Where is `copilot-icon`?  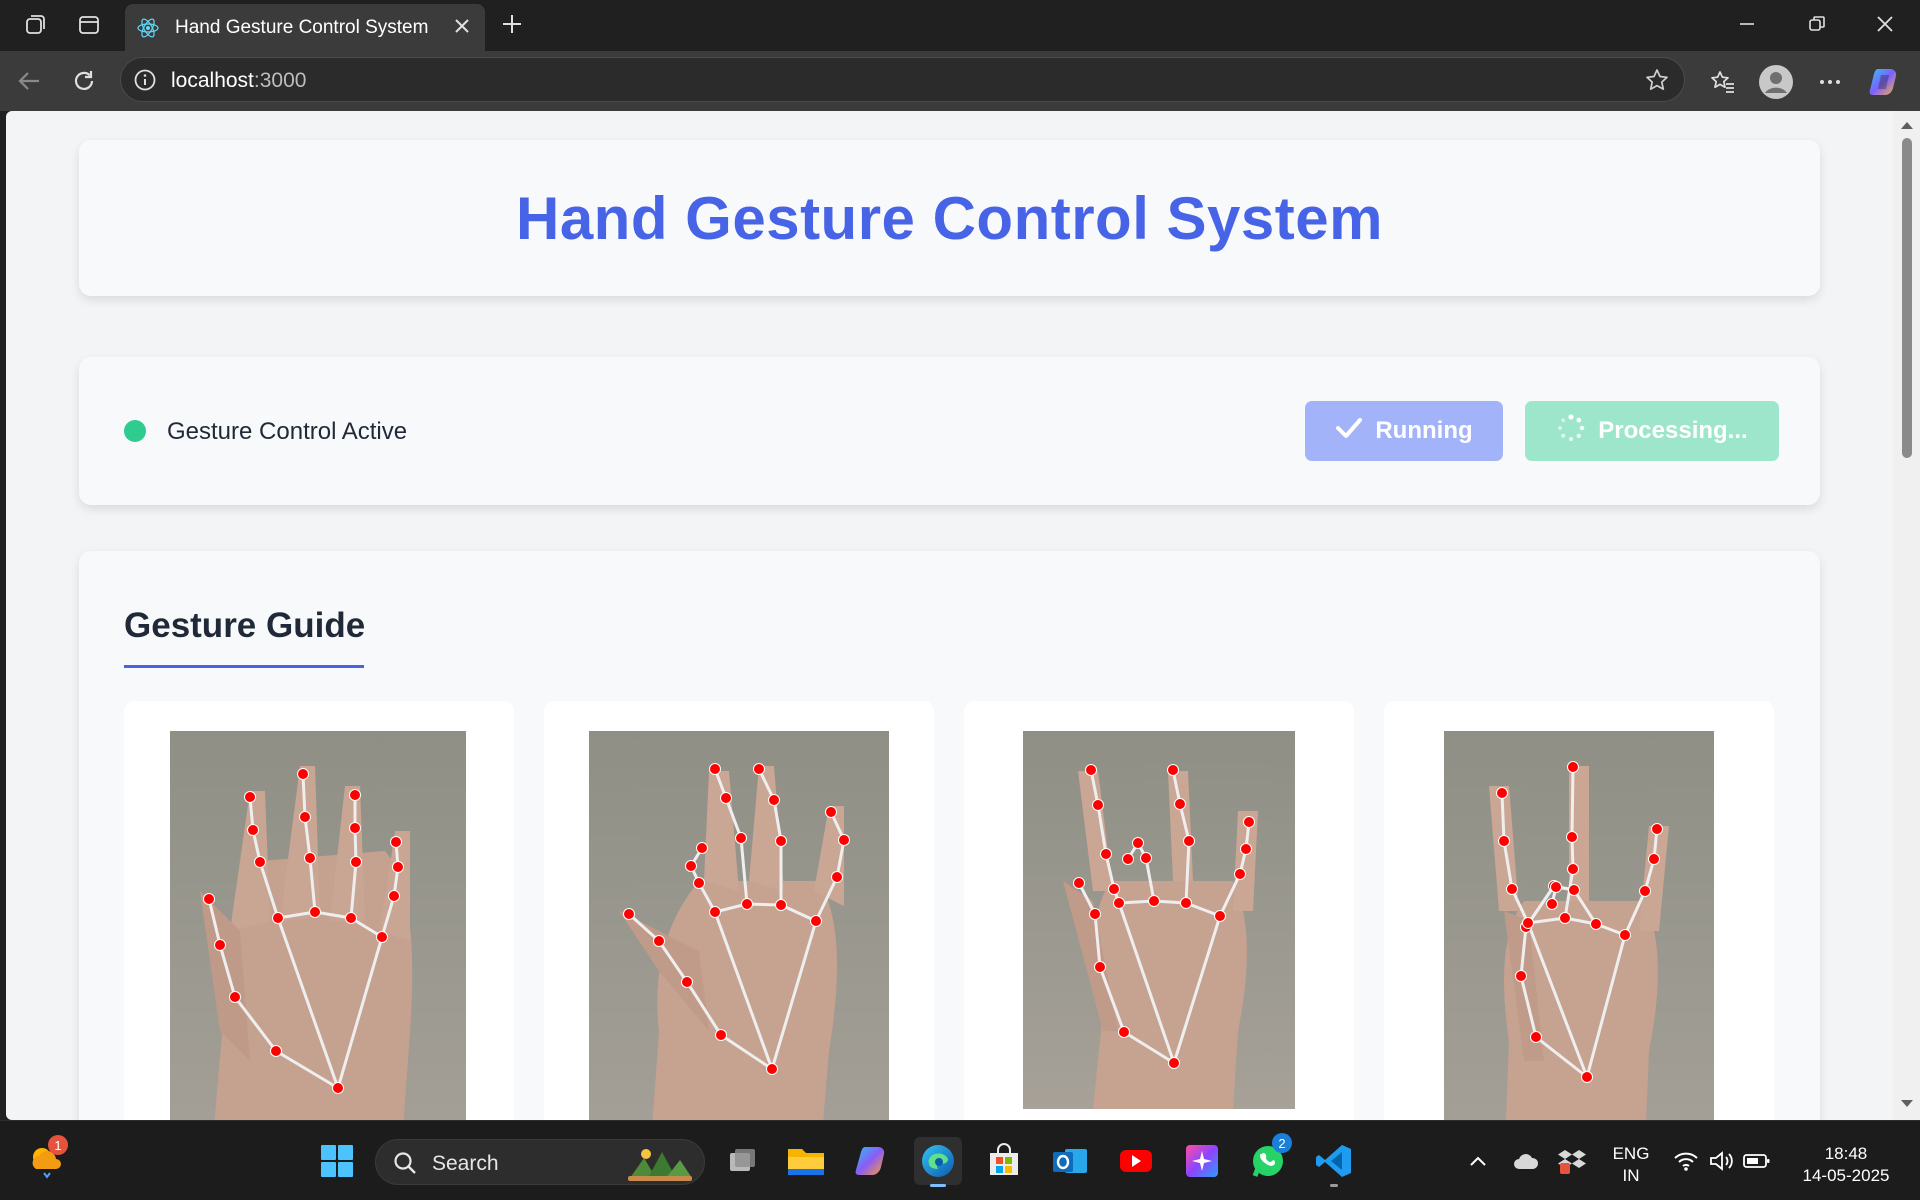
copilot-icon is located at coordinates (1885, 82).